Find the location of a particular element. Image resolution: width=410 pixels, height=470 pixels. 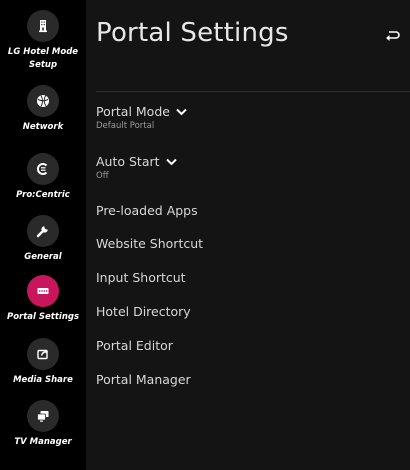

portal-icon is located at coordinates (43, 291).